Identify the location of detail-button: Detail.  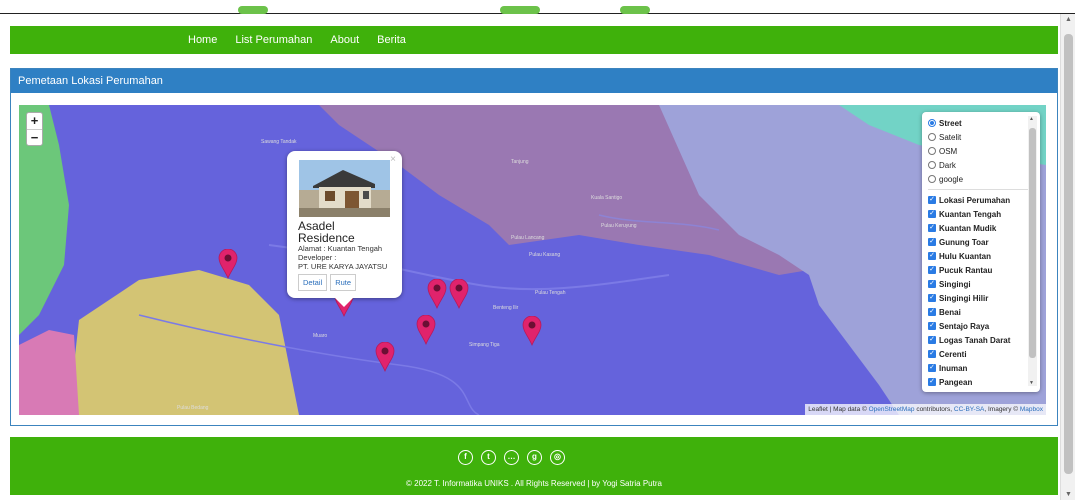
(313, 282).